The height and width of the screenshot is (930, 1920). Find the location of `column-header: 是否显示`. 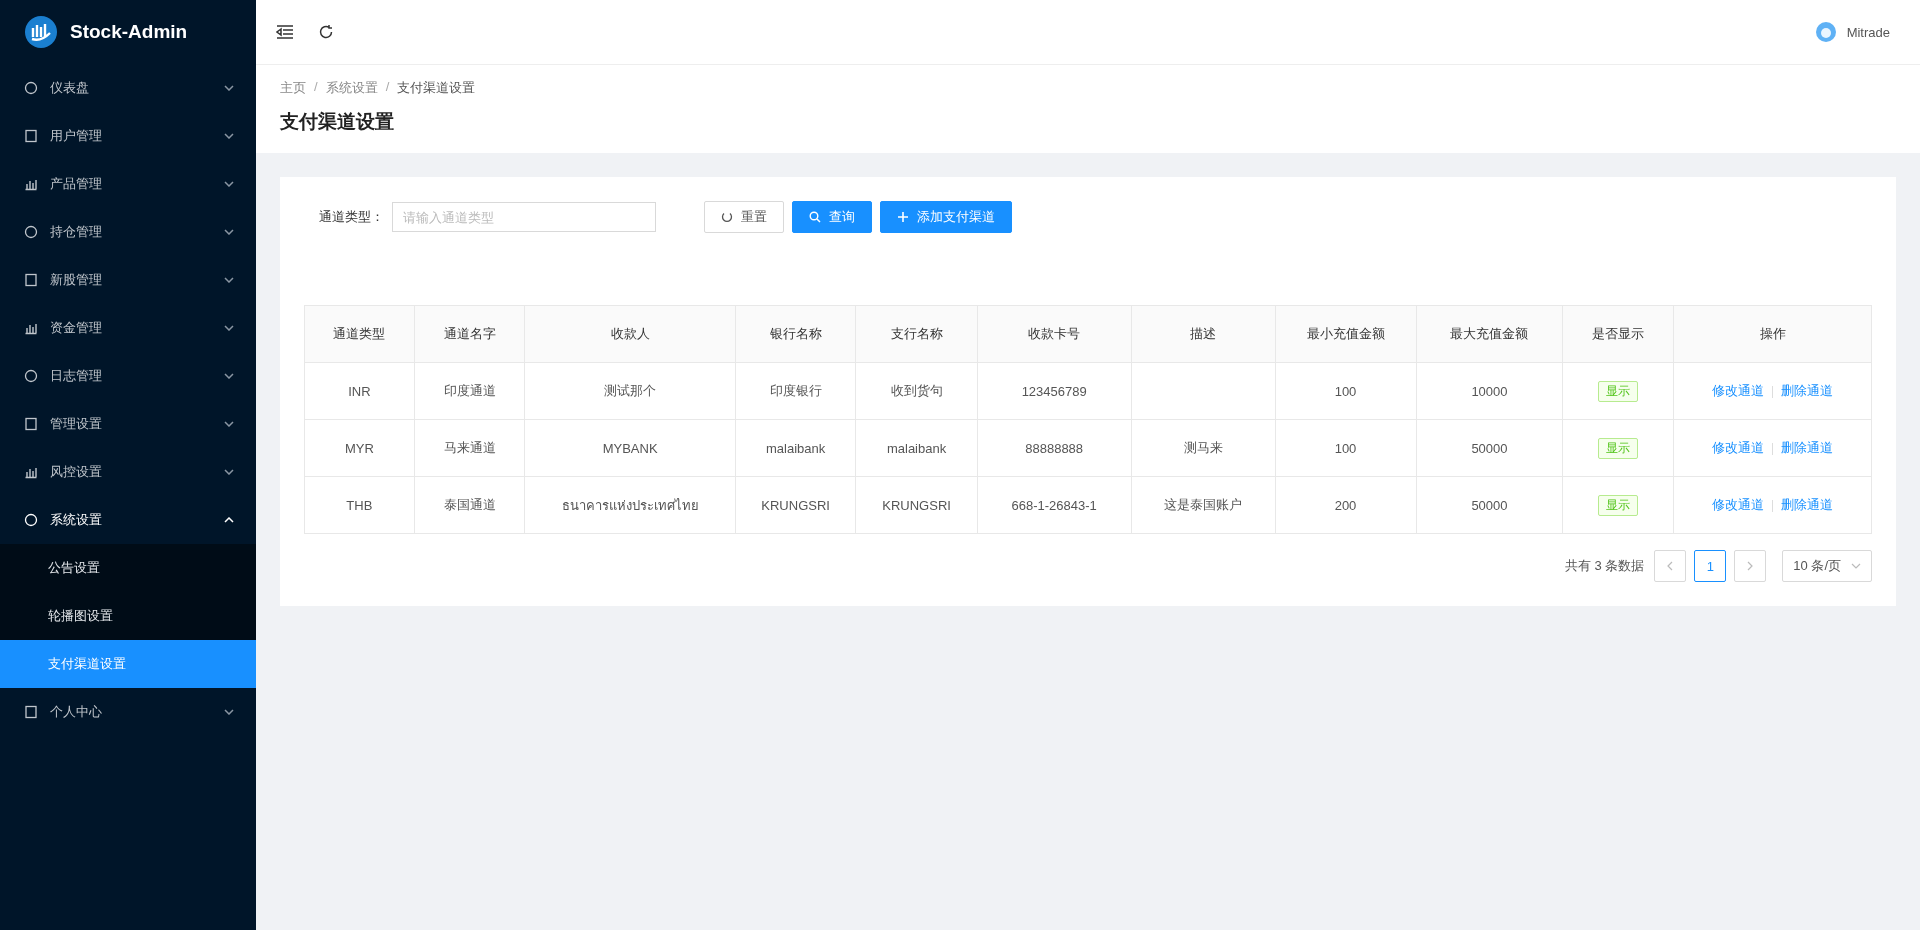

column-header: 是否显示 is located at coordinates (1618, 334).